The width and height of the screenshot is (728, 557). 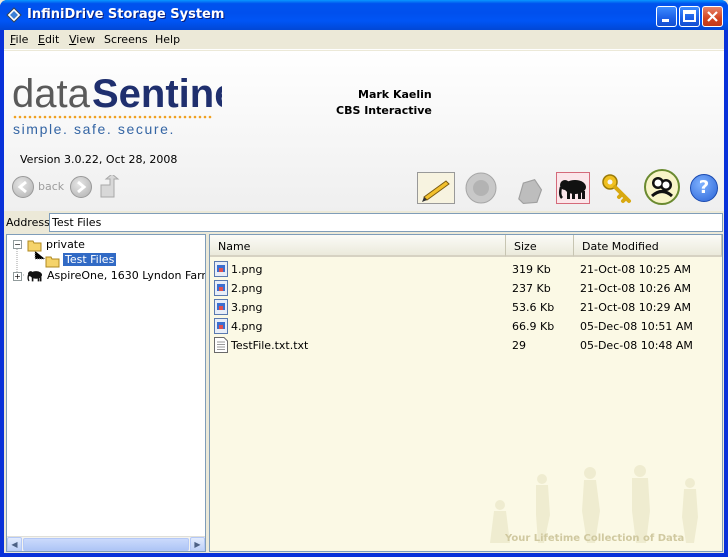 I want to click on file-row: 1.png 319 Kb 21-Oct-08 10:25 AM, so click(x=466, y=269).